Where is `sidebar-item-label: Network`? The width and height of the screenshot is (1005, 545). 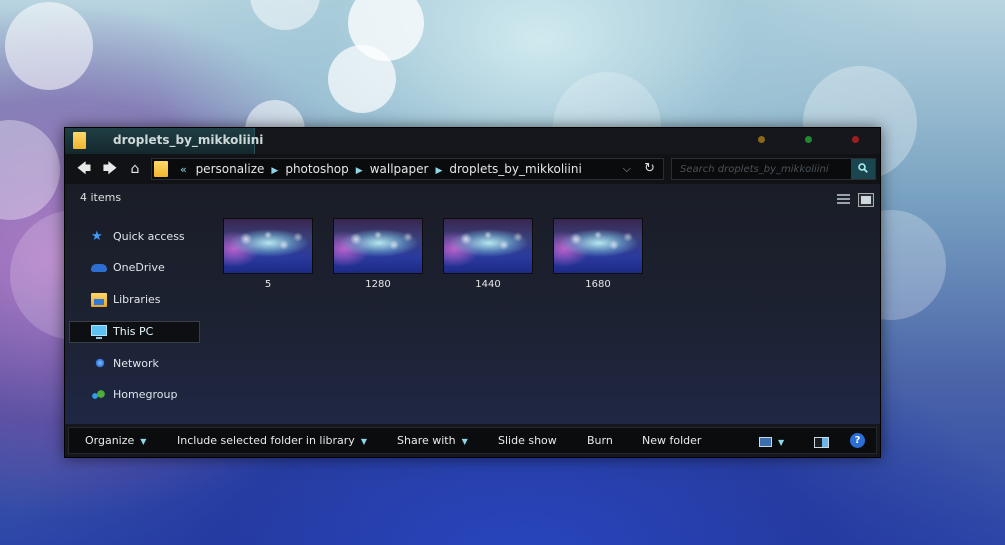
sidebar-item-label: Network is located at coordinates (136, 363).